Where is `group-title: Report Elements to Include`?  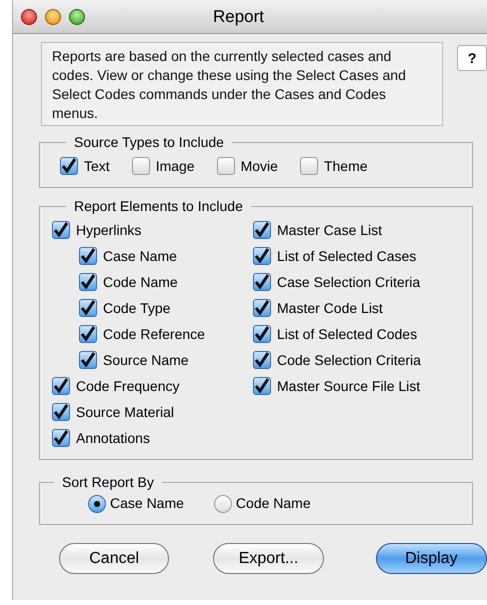 group-title: Report Elements to Include is located at coordinates (158, 206).